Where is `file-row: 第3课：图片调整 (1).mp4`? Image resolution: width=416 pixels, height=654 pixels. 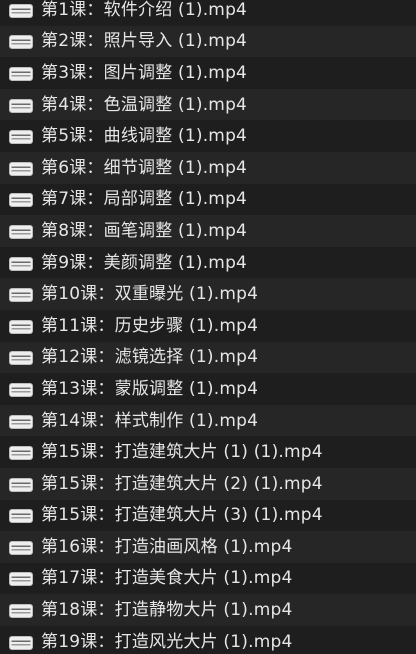
file-row: 第3课：图片调整 (1).mp4 is located at coordinates (208, 73).